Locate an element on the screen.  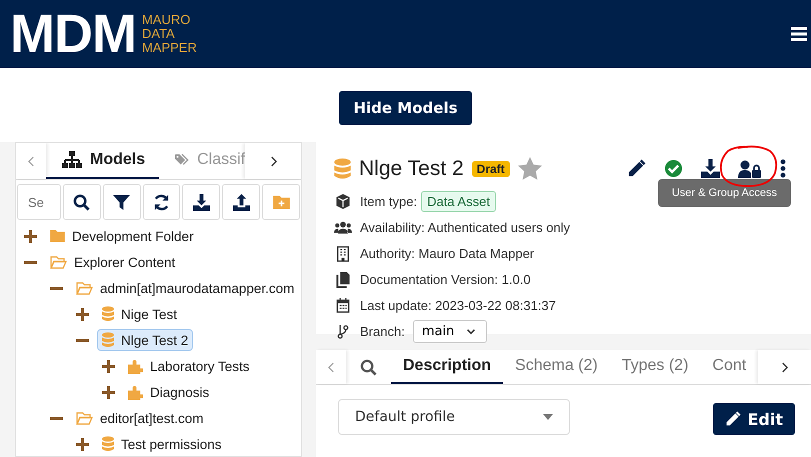
logo-subtitle: MAURO is located at coordinates (167, 20).